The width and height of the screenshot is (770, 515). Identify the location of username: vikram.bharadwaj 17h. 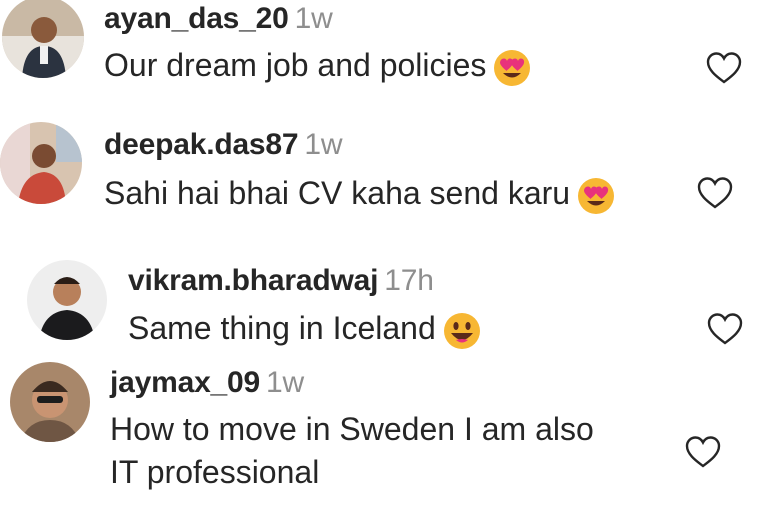
(281, 281).